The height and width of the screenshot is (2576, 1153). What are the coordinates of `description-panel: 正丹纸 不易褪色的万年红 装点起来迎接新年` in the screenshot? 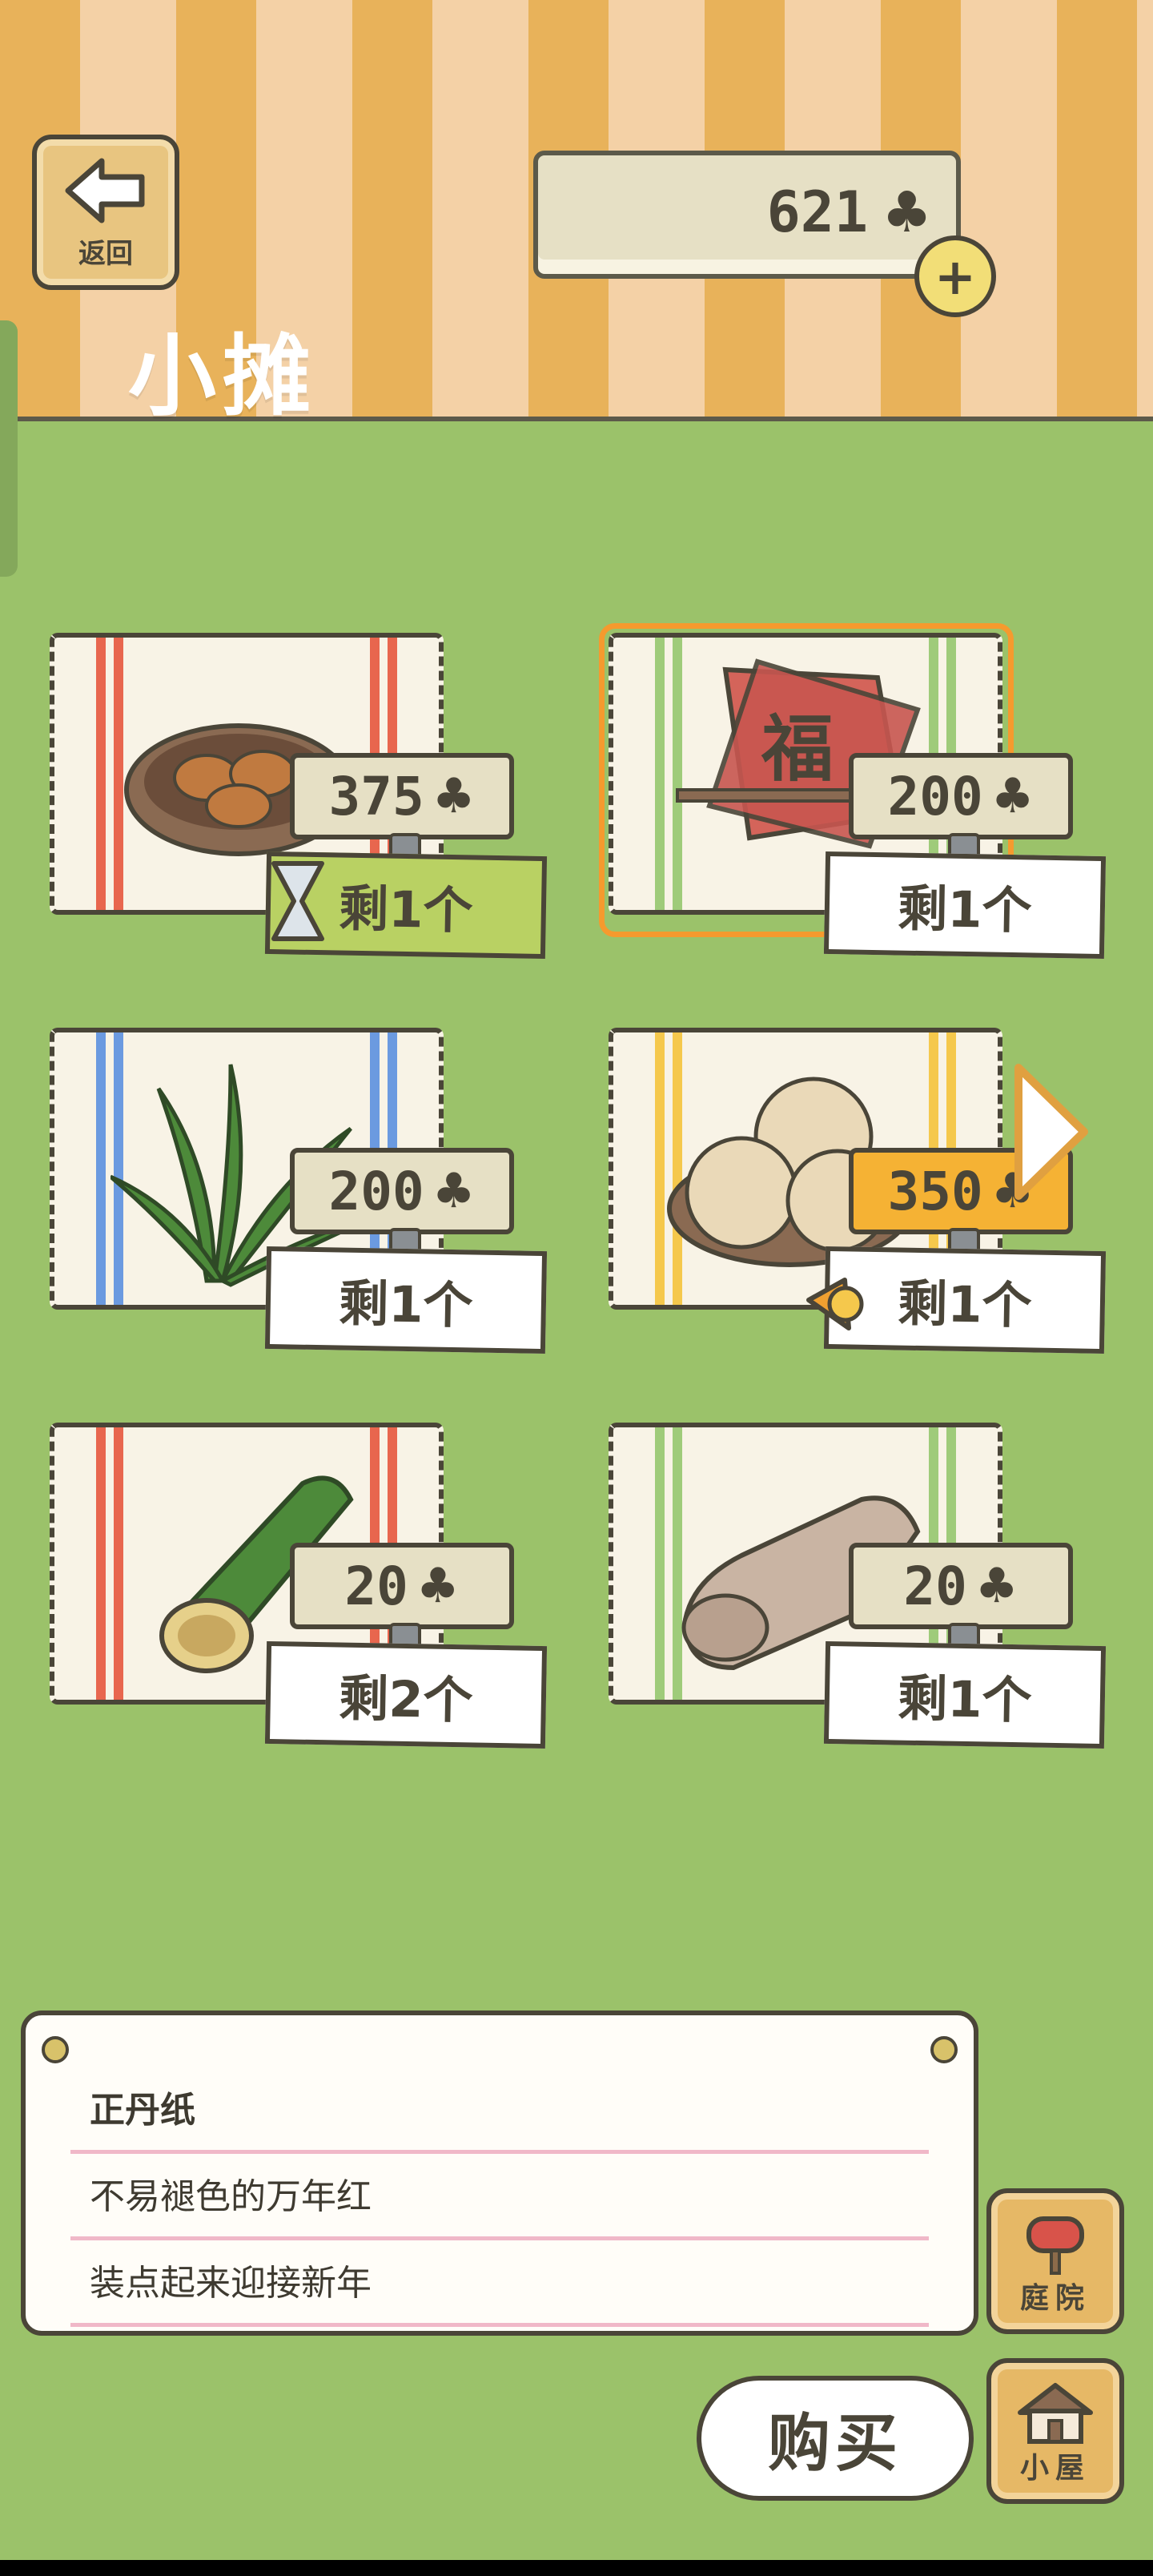 It's located at (500, 2173).